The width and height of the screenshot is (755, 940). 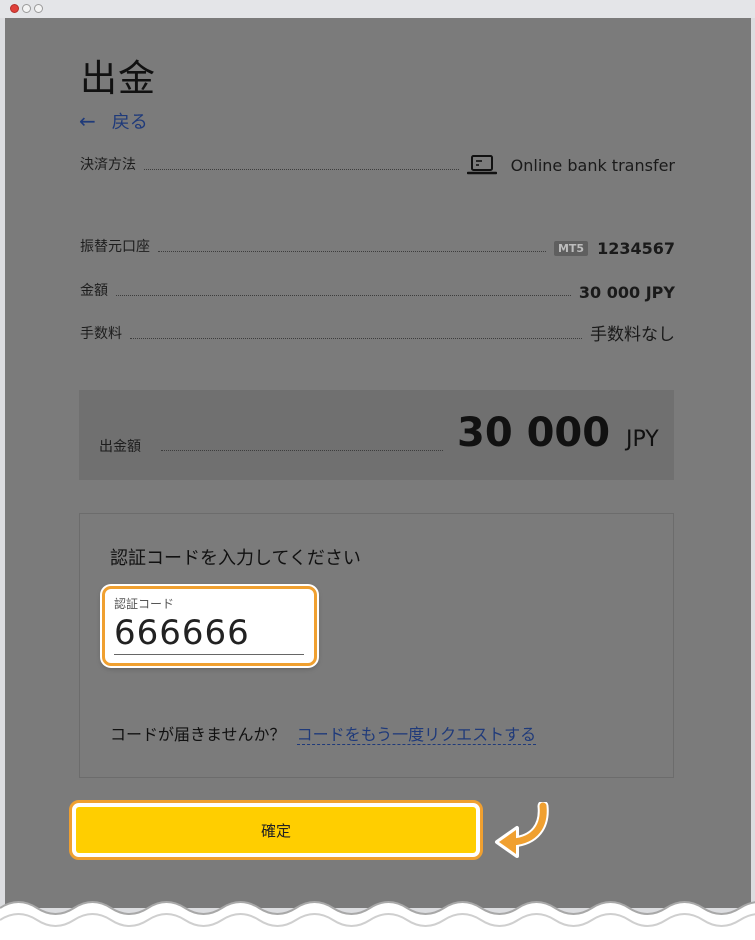 What do you see at coordinates (26, 8) in the screenshot?
I see `minimize-window-button` at bounding box center [26, 8].